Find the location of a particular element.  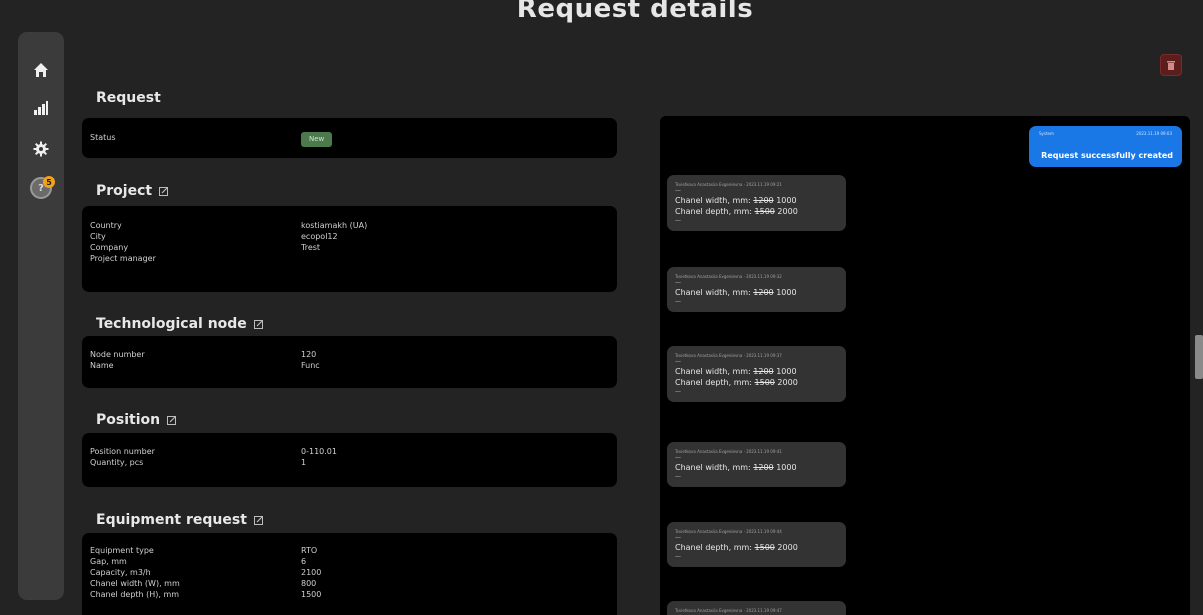

request-heading: Request is located at coordinates (128, 98).